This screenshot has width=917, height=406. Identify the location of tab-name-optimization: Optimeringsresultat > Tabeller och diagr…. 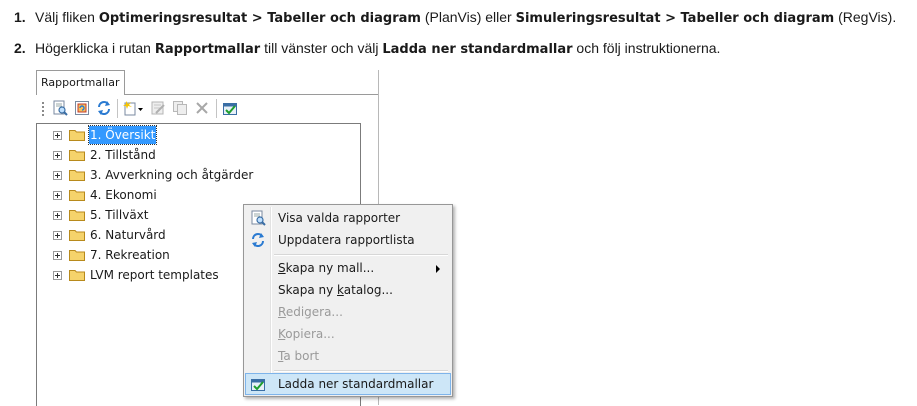
(259, 18).